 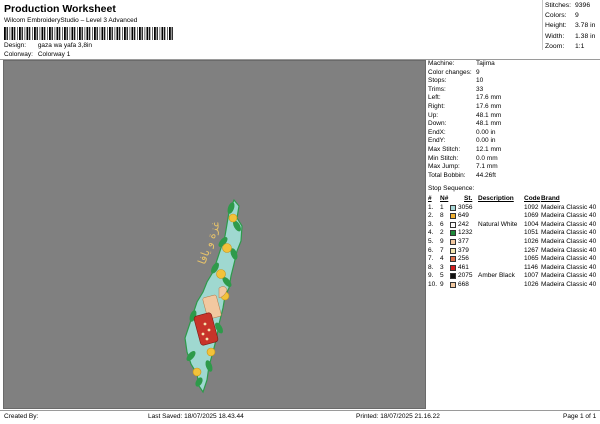 I want to click on footer-created-by: Created By:, so click(x=21, y=416).